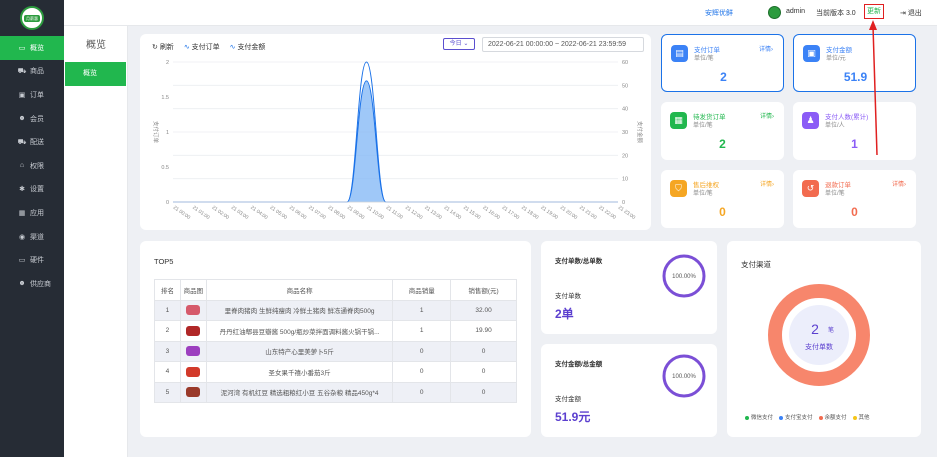 Image resolution: width=937 pixels, height=457 pixels. I want to click on channel-count: 2, so click(815, 329).